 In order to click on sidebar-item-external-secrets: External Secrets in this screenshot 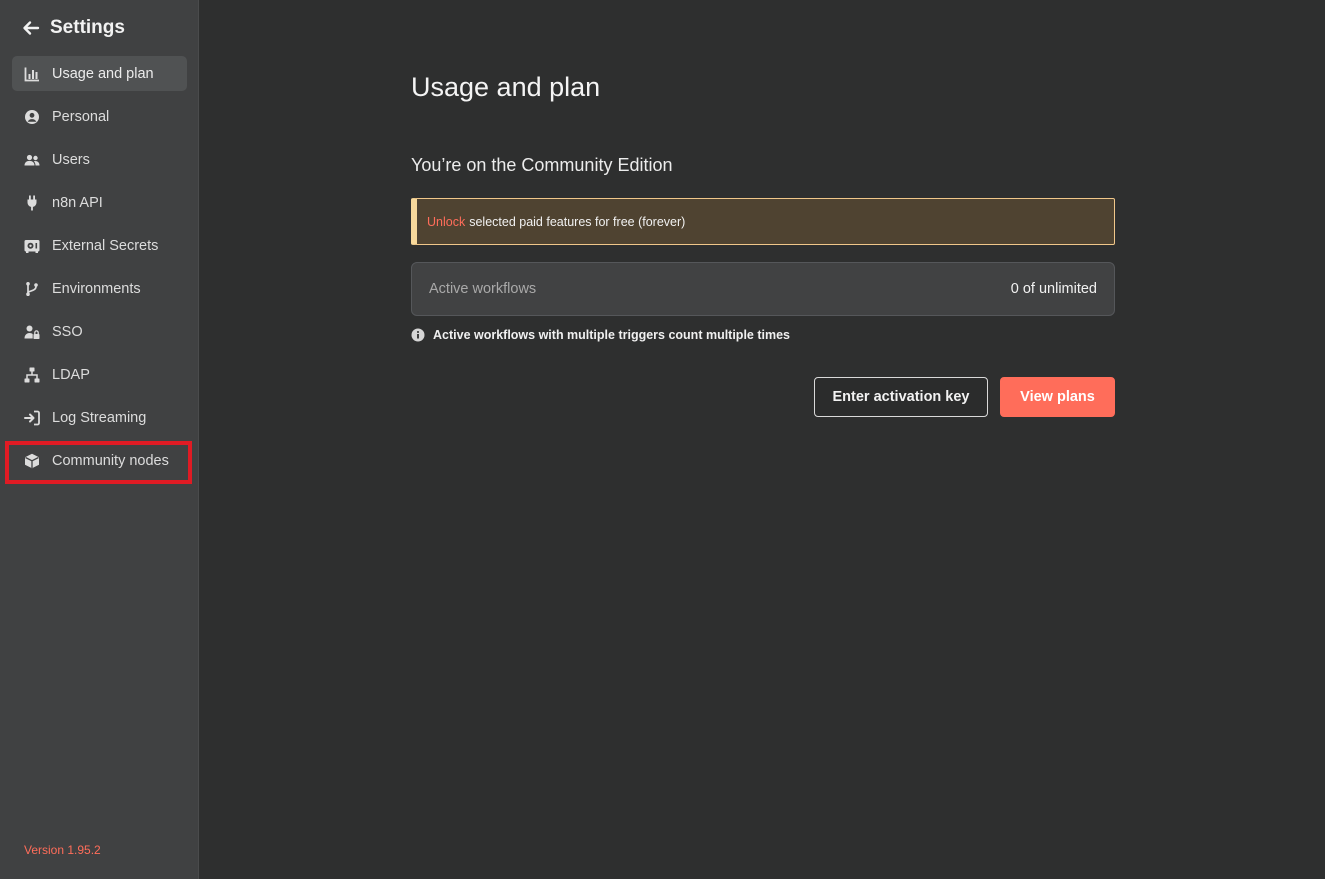, I will do `click(99, 245)`.